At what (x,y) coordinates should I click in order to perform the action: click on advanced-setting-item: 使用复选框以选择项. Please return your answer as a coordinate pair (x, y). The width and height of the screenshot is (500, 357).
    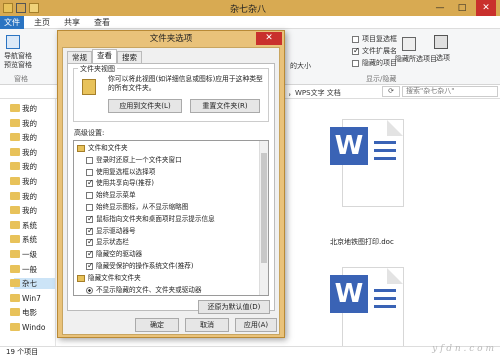
    Looking at the image, I should click on (120, 172).